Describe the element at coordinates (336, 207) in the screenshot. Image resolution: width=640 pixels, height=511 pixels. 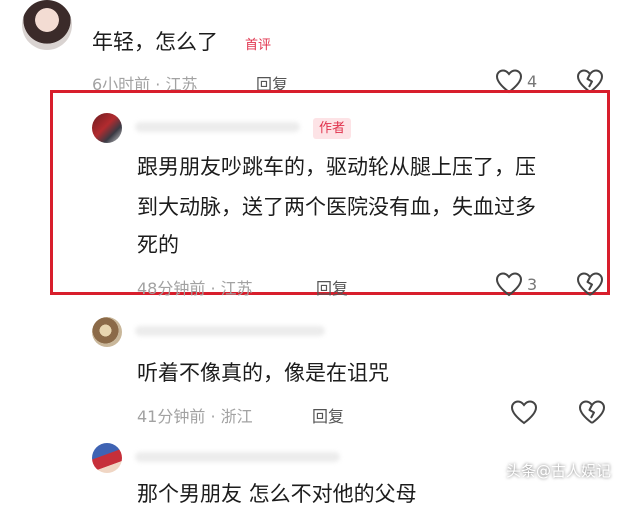
I see `comment-text-line: 到大动脉，送了两个医院没有血，失血过多` at that location.